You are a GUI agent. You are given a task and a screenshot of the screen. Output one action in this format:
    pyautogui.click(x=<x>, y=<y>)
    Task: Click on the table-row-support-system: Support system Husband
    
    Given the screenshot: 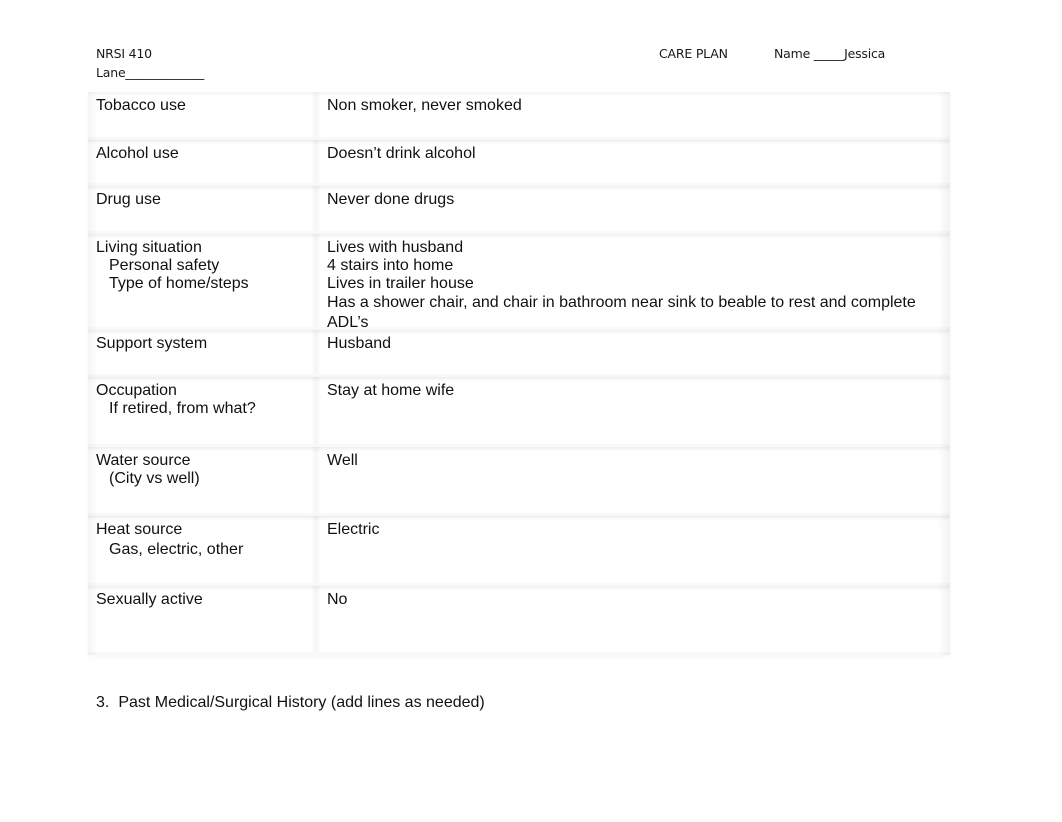 What is the action you would take?
    pyautogui.click(x=519, y=353)
    